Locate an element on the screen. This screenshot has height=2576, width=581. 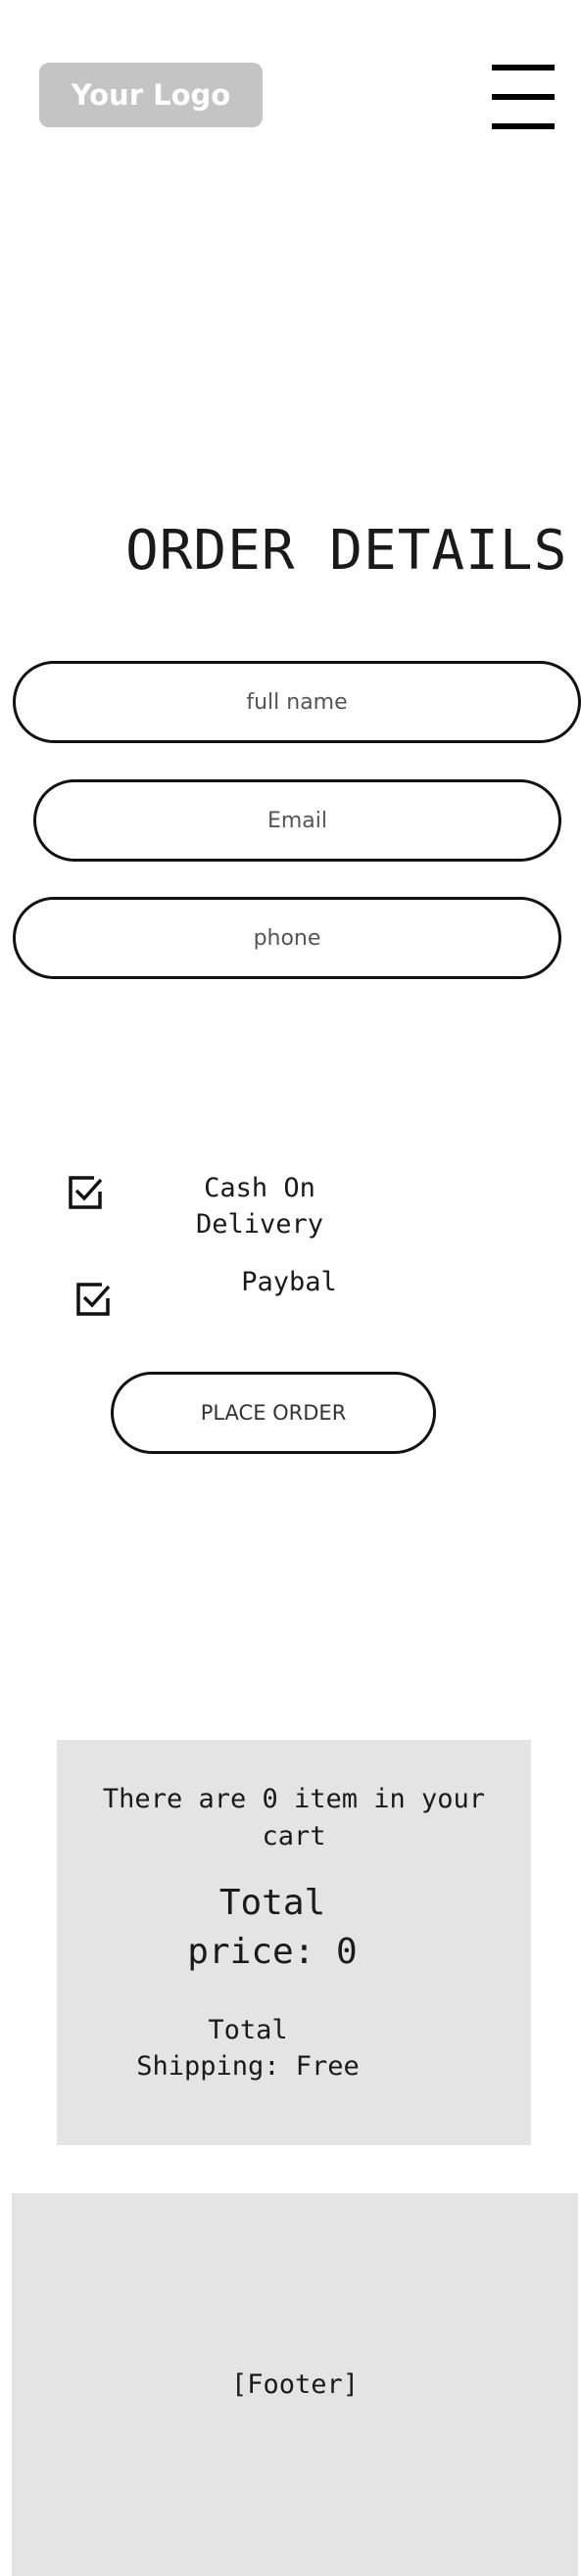
total-price: Total price: 0 is located at coordinates (272, 1928).